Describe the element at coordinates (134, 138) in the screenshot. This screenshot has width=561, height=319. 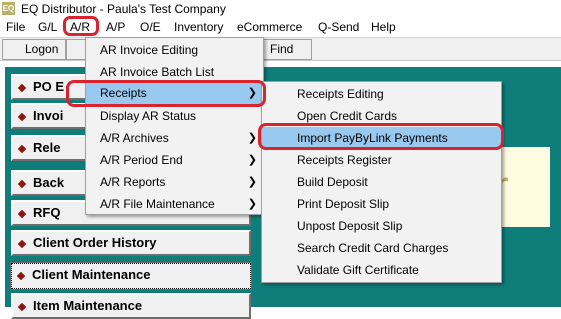
I see `menu-item-label: A/R Archives` at that location.